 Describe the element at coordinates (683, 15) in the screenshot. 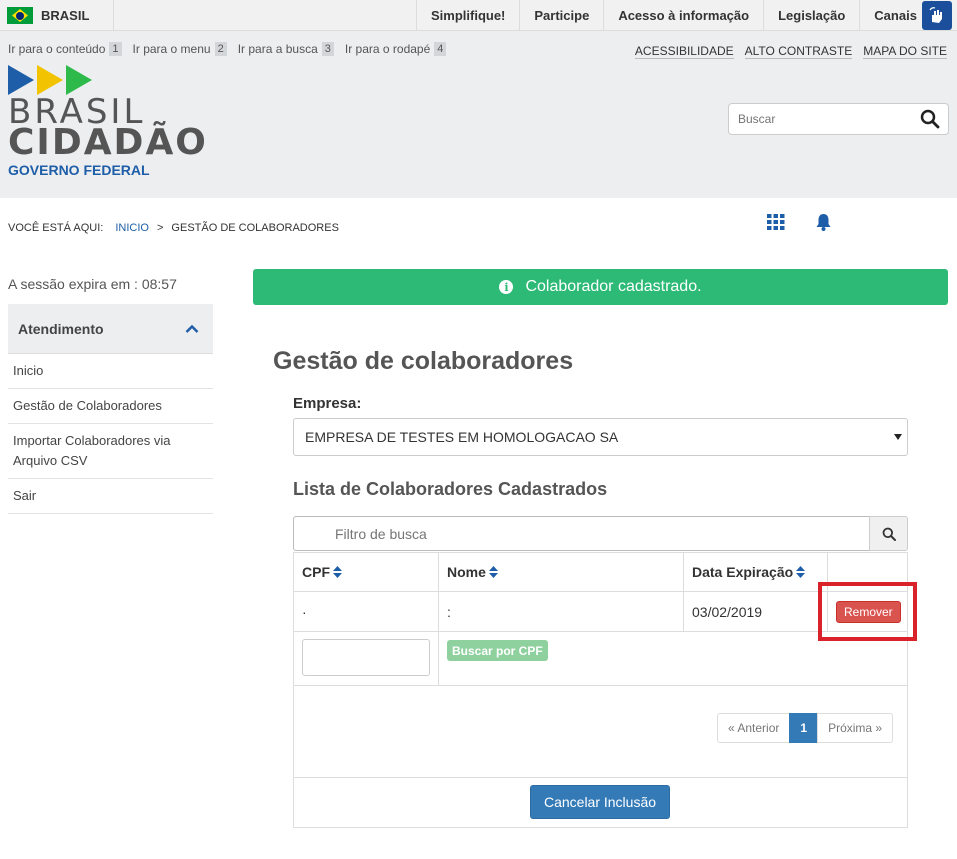

I see `link-acesso-informacao: Acesso à informação` at that location.